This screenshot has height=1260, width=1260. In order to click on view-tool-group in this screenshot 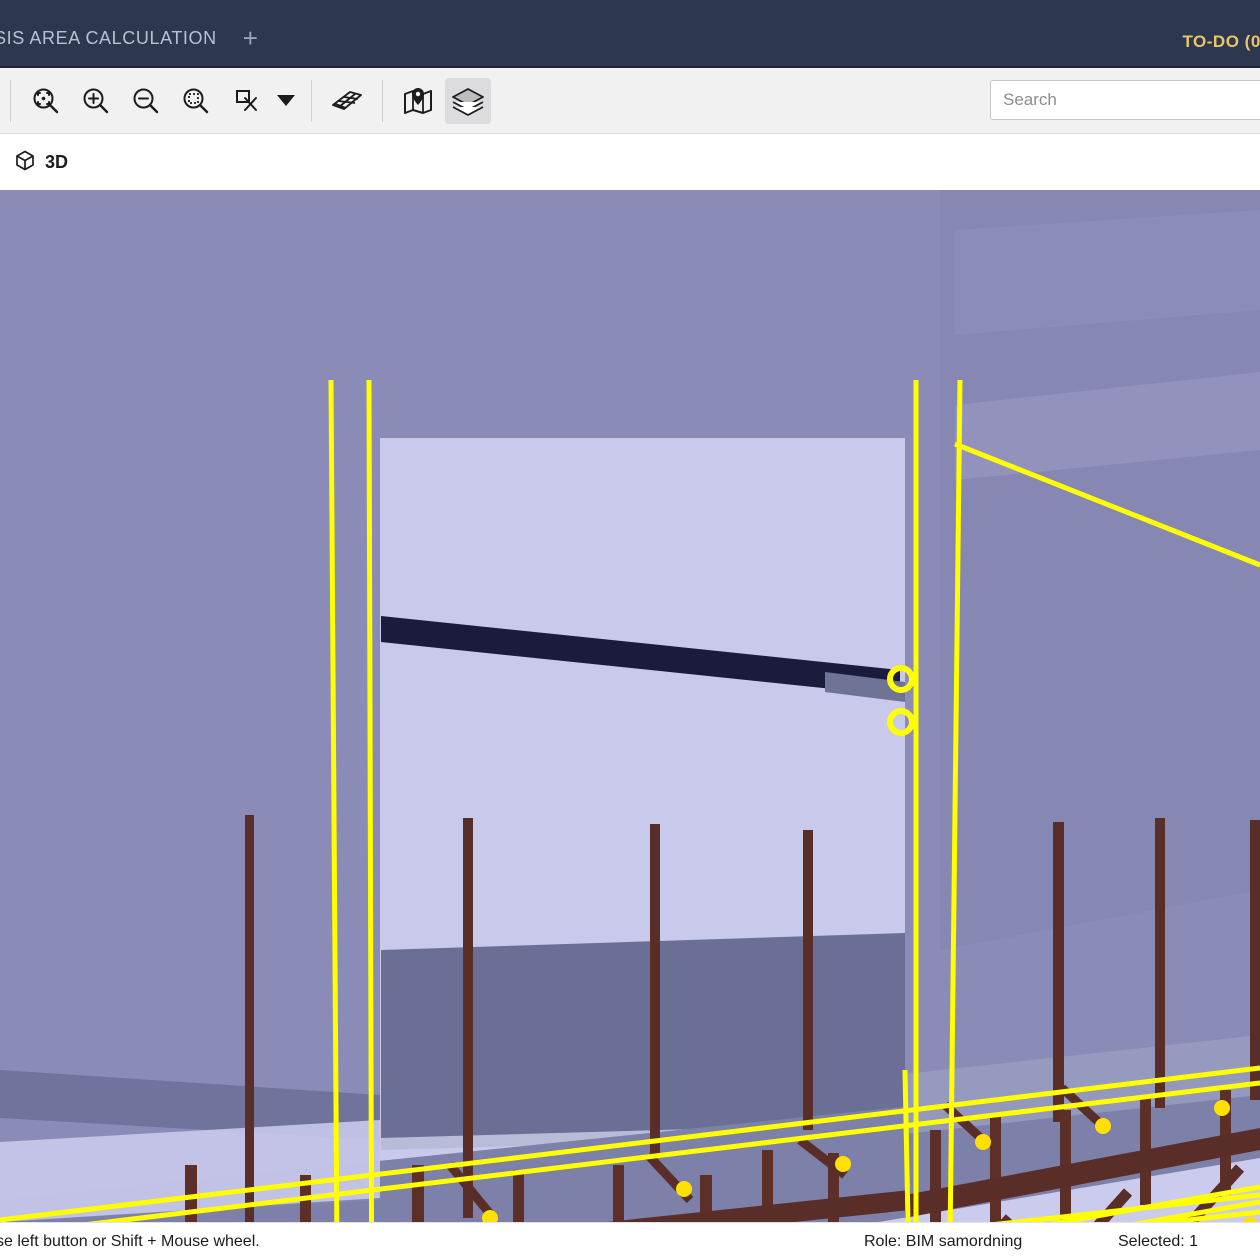, I will do `click(407, 100)`.